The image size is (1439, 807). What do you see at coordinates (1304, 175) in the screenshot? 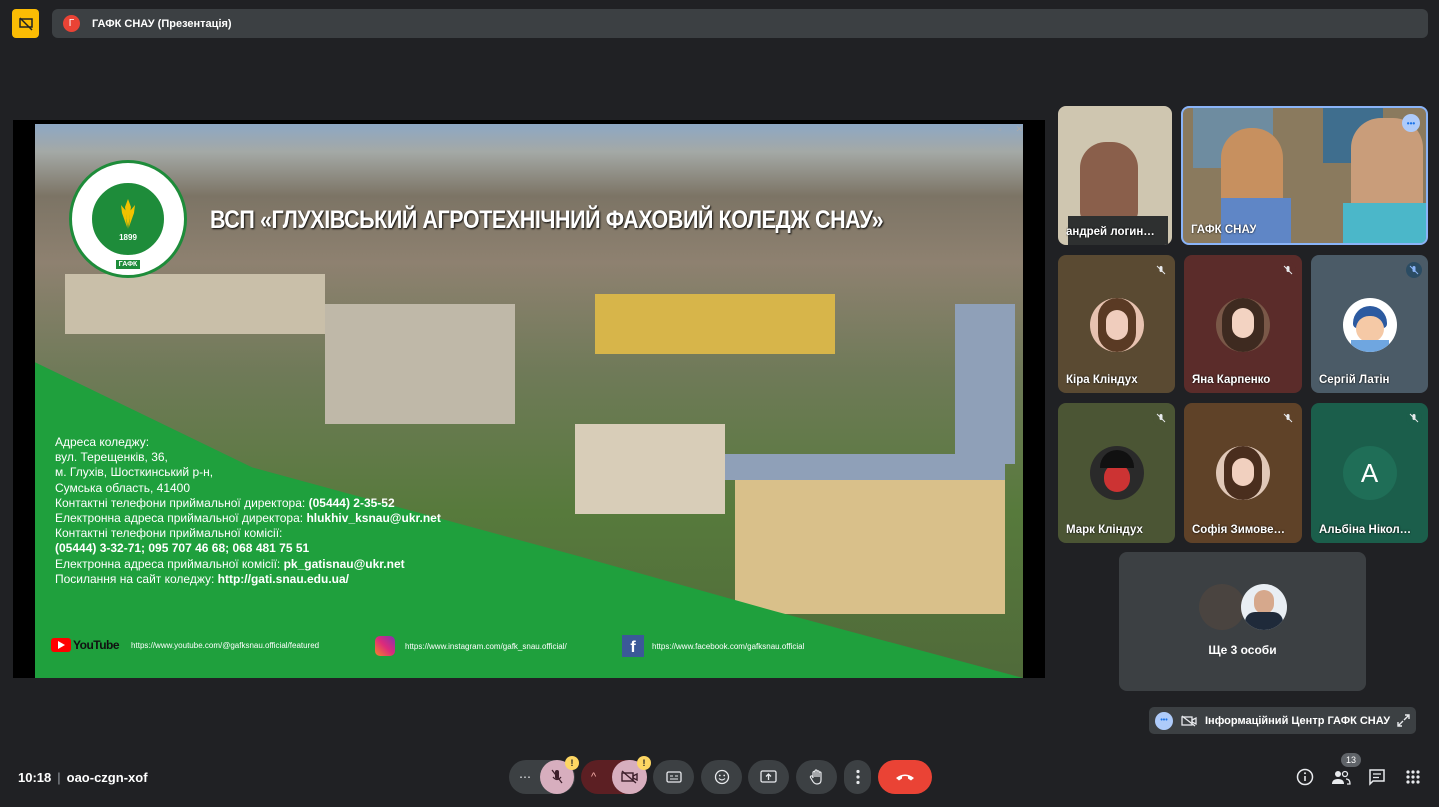
I see `participant-tile: ••• ГАФК СНАУ` at bounding box center [1304, 175].